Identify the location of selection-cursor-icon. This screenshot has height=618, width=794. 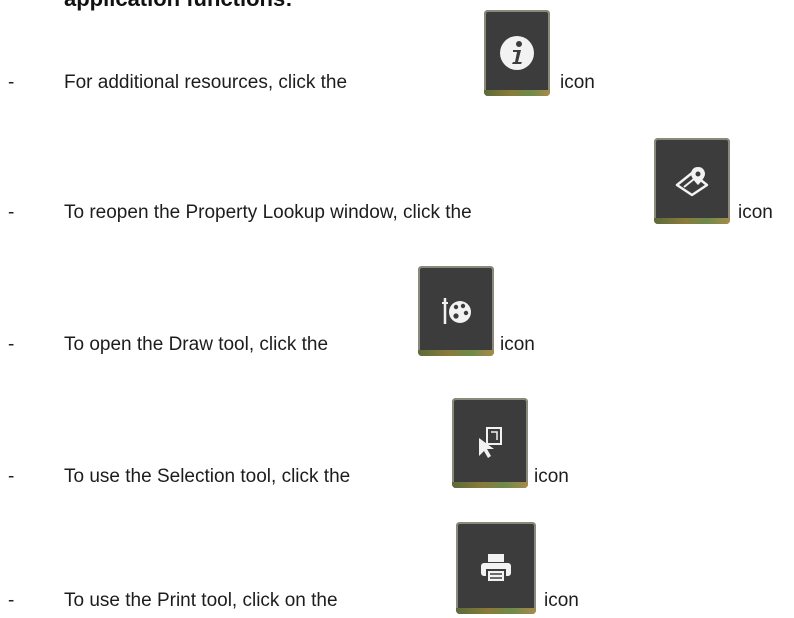
(490, 442).